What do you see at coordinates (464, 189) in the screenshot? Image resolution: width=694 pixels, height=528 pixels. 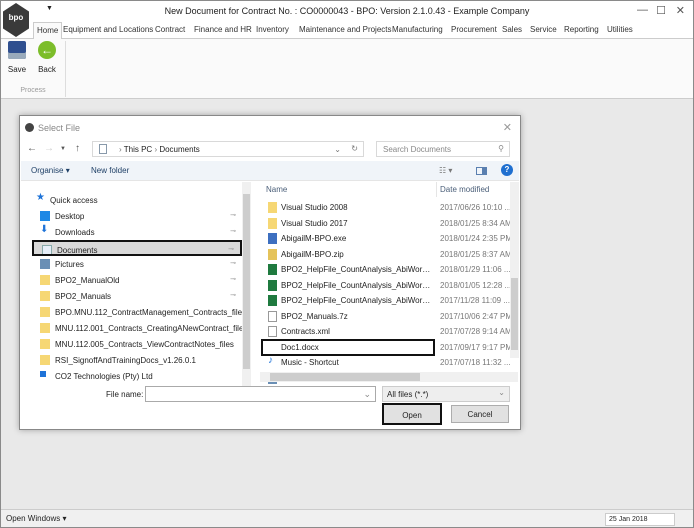 I see `column-header-date-modified: Date modified` at bounding box center [464, 189].